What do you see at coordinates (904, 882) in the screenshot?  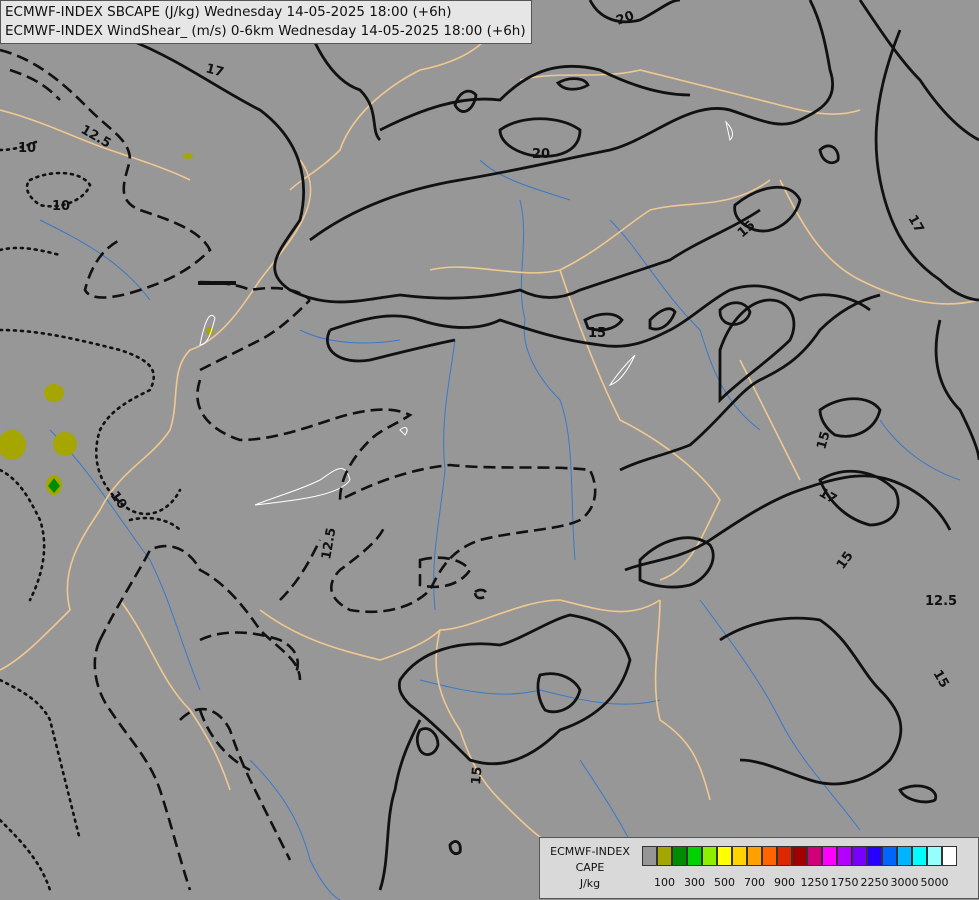 I see `legend-tick-label: 3000` at bounding box center [904, 882].